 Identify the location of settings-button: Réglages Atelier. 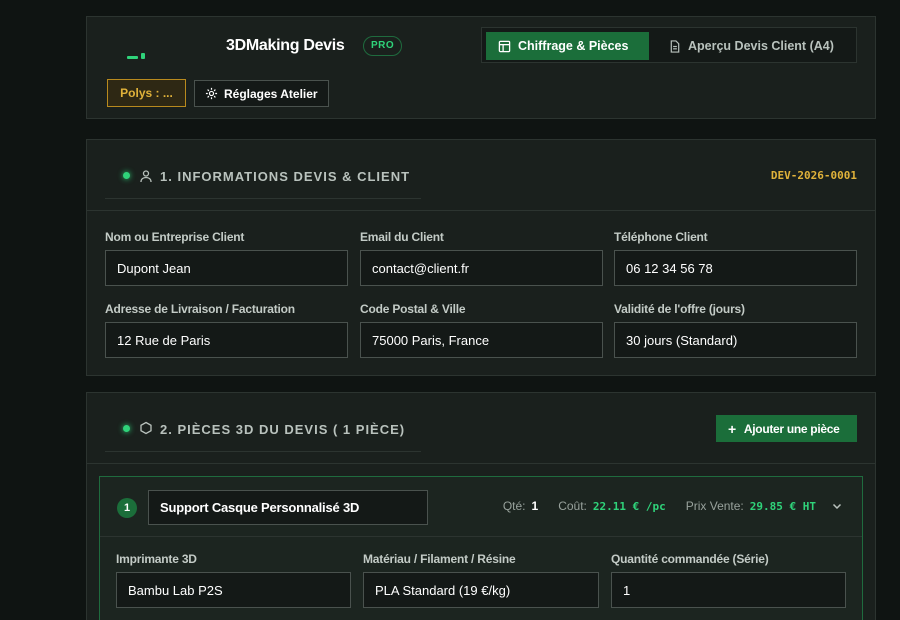
(261, 93).